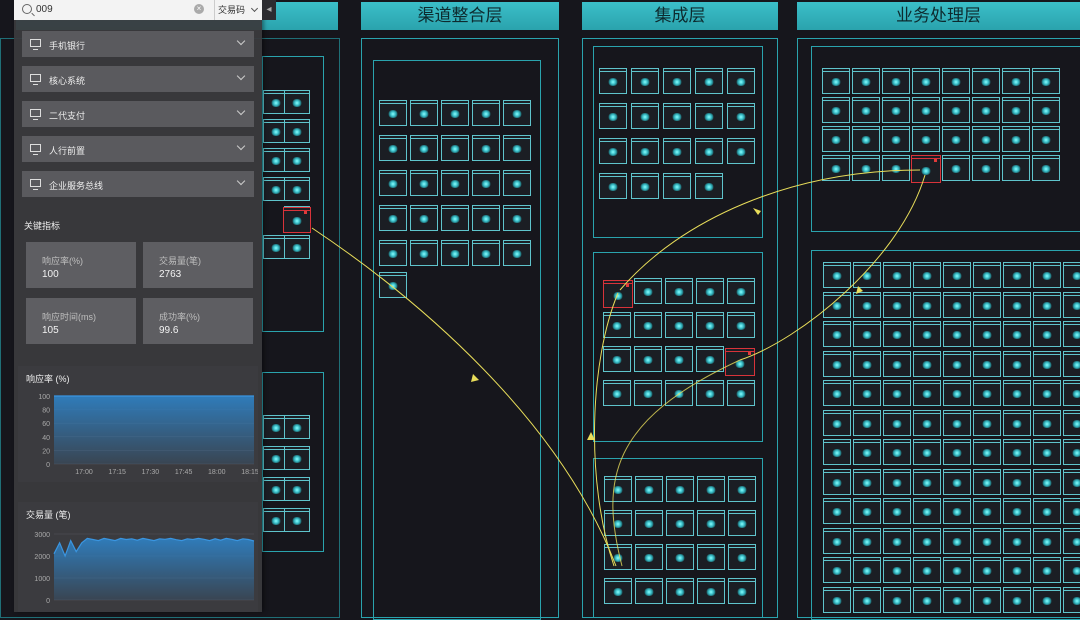 The height and width of the screenshot is (620, 1080). Describe the element at coordinates (460, 16) in the screenshot. I see `layer-header-channel-integration: 渠道整合层` at that location.